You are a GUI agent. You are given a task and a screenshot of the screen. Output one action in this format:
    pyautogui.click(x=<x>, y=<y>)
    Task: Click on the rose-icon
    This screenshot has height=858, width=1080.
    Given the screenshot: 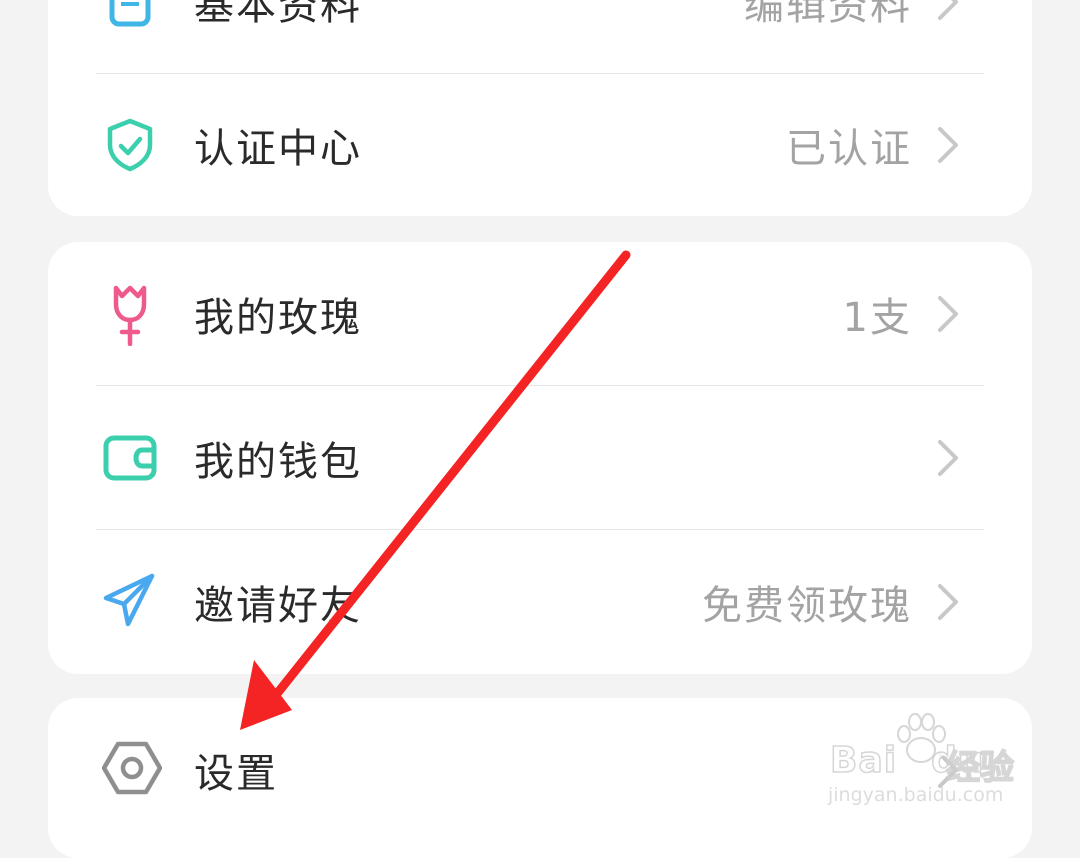 What is the action you would take?
    pyautogui.click(x=130, y=314)
    